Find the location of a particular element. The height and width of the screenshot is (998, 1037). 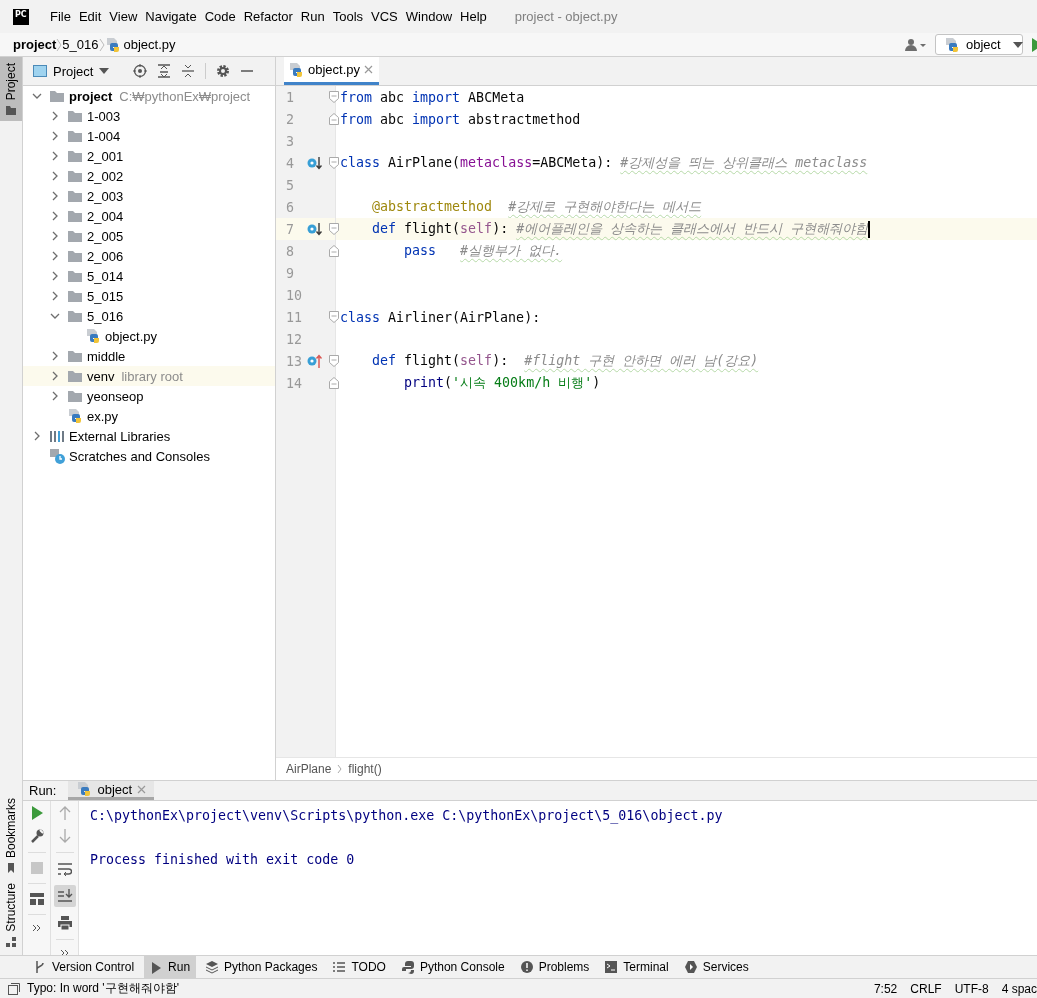

tree-item: yeonseop is located at coordinates (149, 396).